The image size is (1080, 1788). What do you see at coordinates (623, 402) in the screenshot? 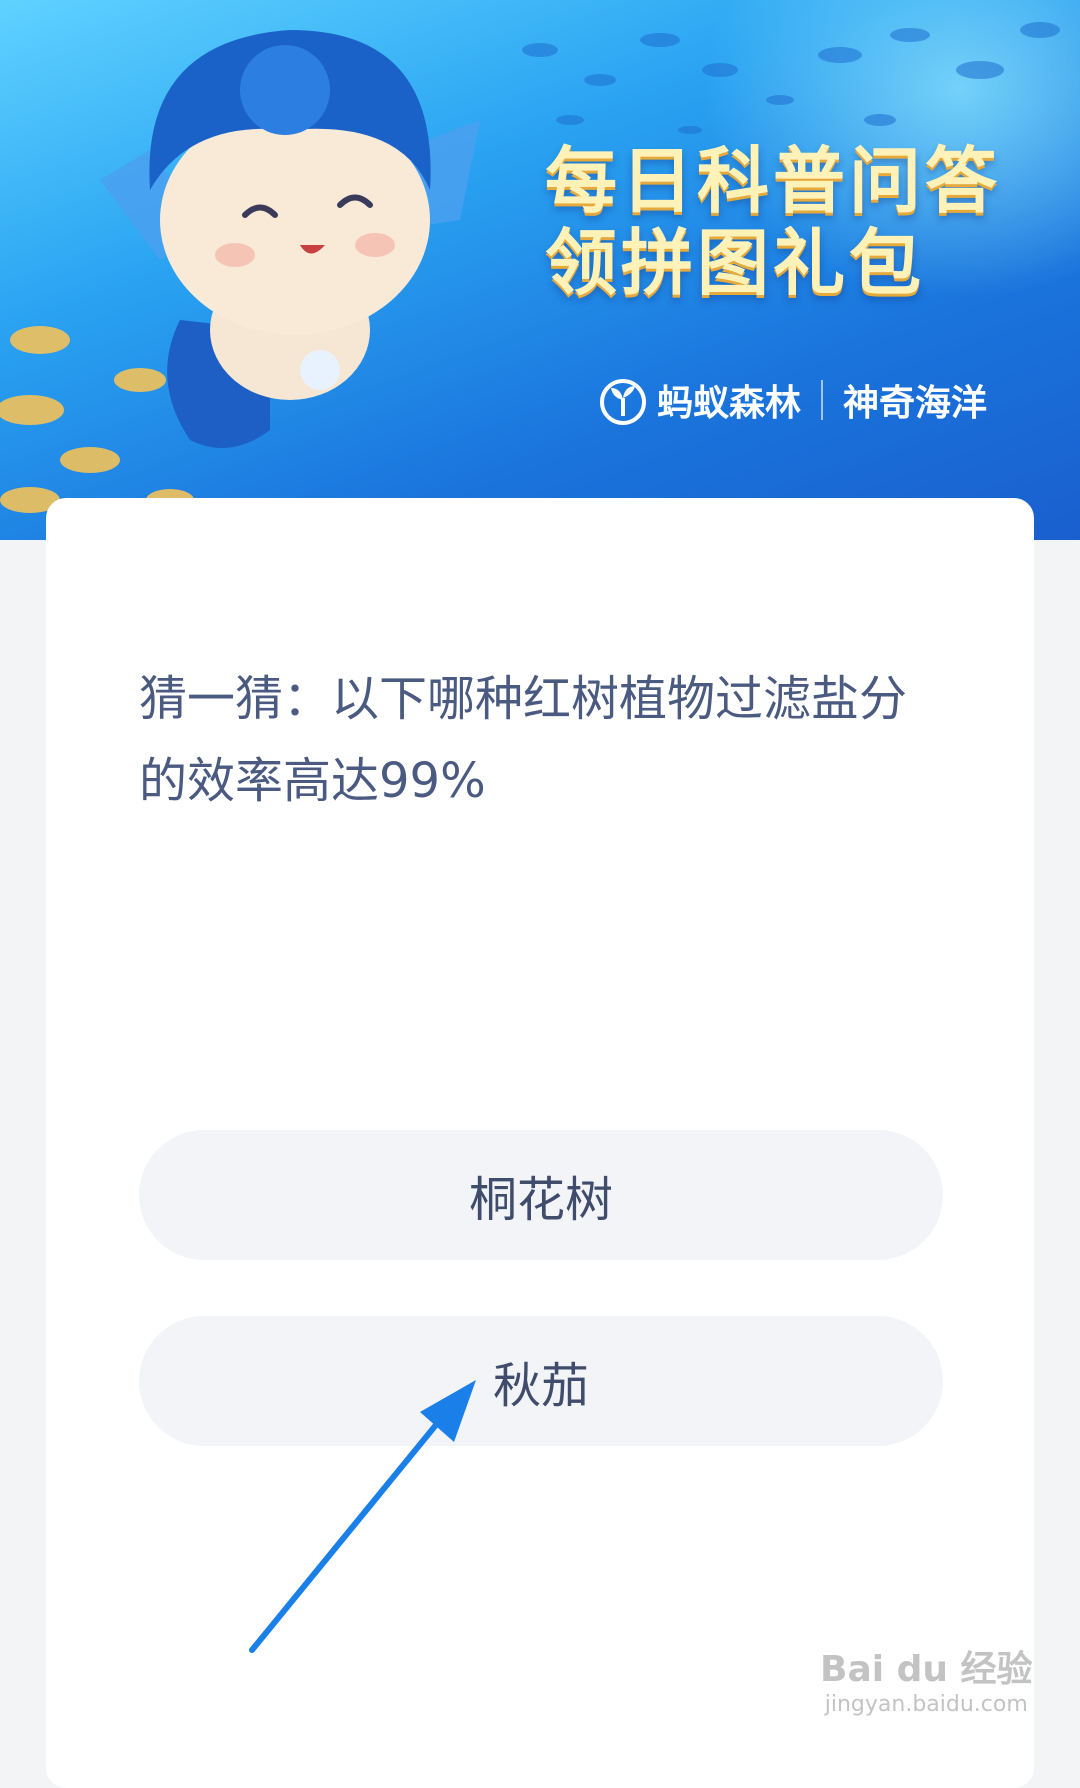
I see `sprout-icon` at bounding box center [623, 402].